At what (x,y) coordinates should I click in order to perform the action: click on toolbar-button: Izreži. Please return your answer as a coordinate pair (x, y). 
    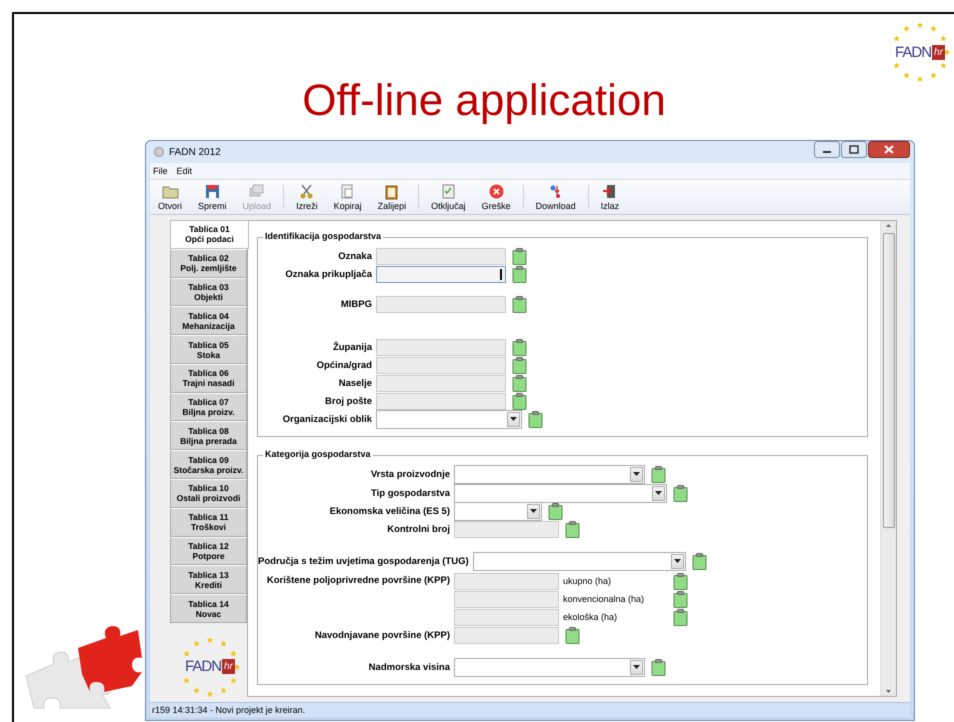
    Looking at the image, I should click on (307, 197).